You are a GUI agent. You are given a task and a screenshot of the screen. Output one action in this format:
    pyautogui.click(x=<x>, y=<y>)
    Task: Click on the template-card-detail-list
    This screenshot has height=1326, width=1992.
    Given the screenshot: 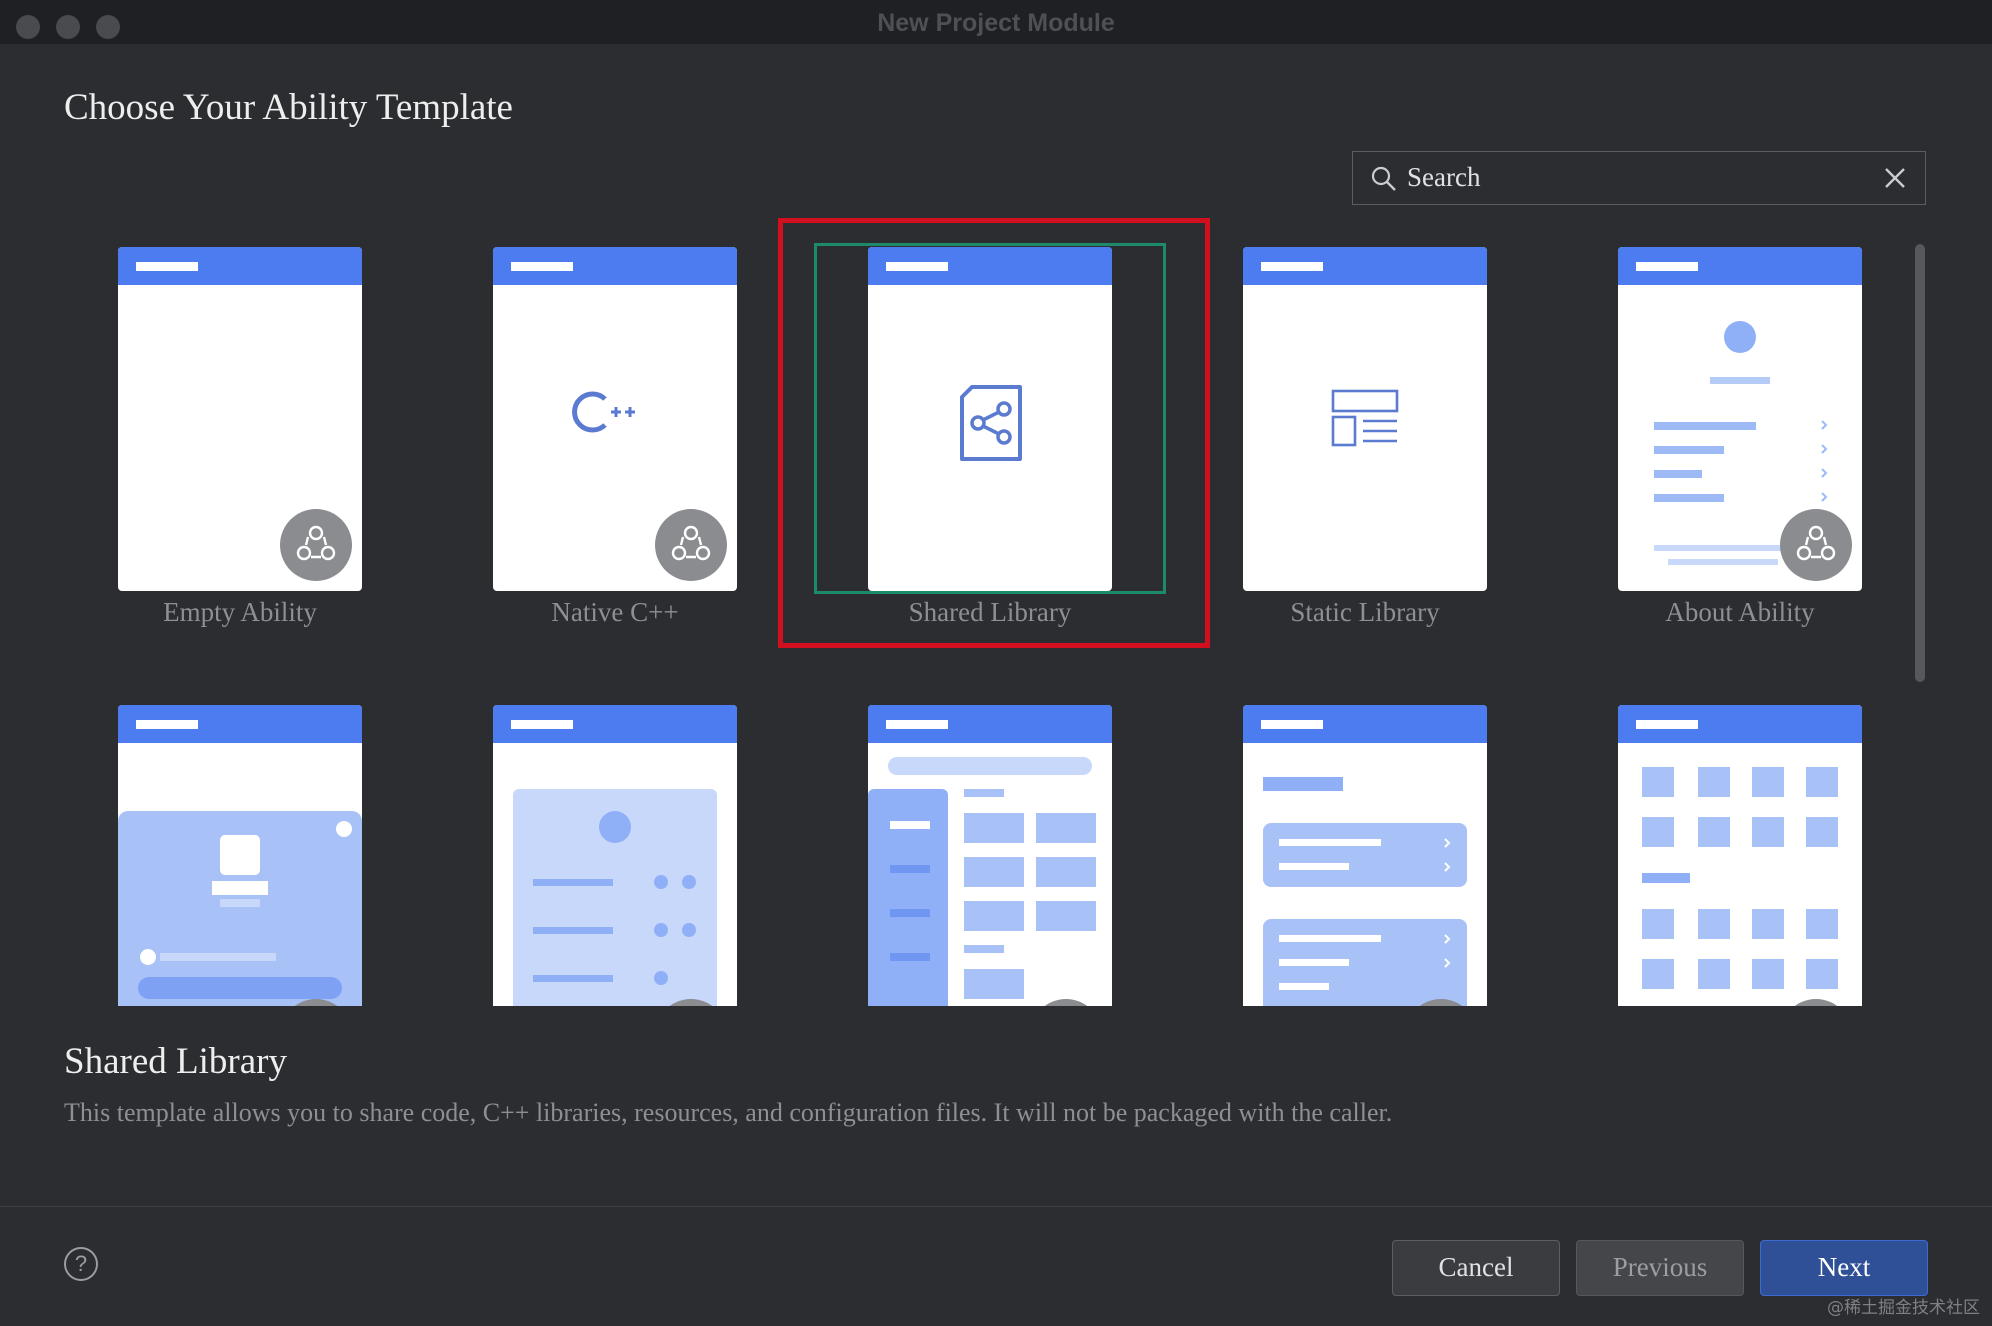 What is the action you would take?
    pyautogui.click(x=615, y=855)
    